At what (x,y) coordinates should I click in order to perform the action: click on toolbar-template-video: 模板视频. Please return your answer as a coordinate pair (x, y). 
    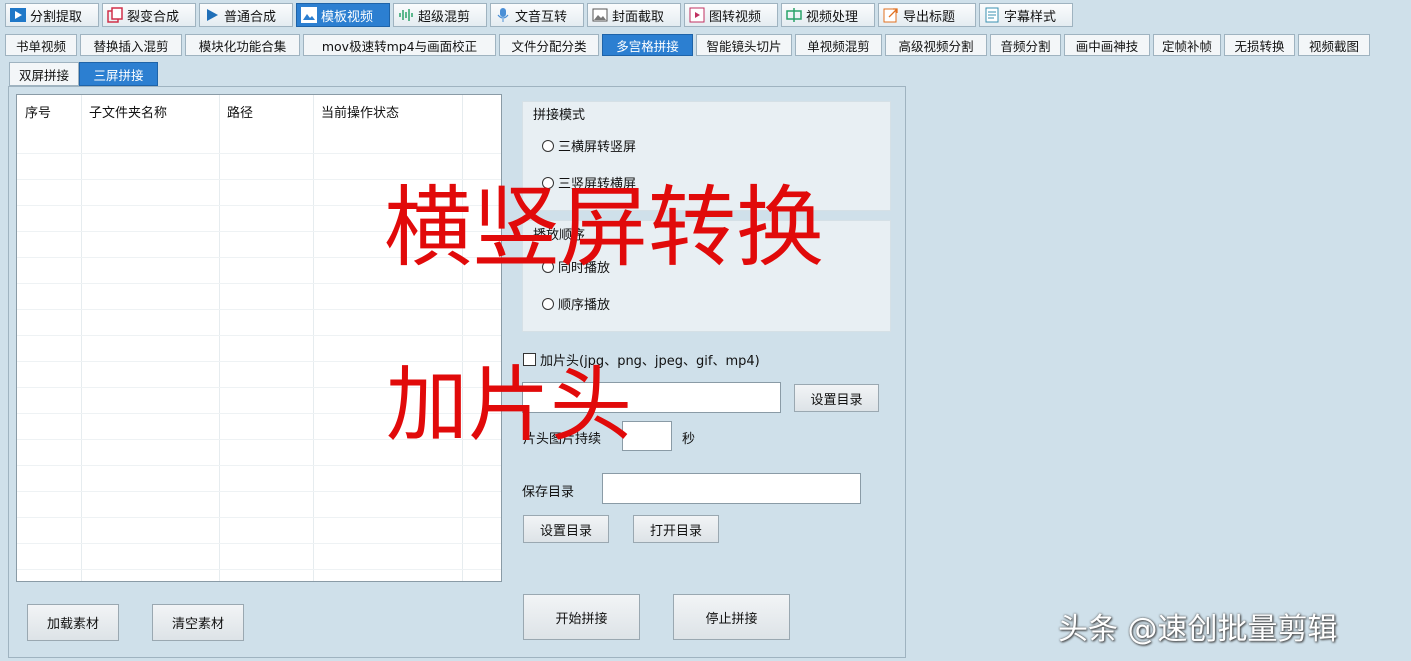
    Looking at the image, I should click on (343, 15).